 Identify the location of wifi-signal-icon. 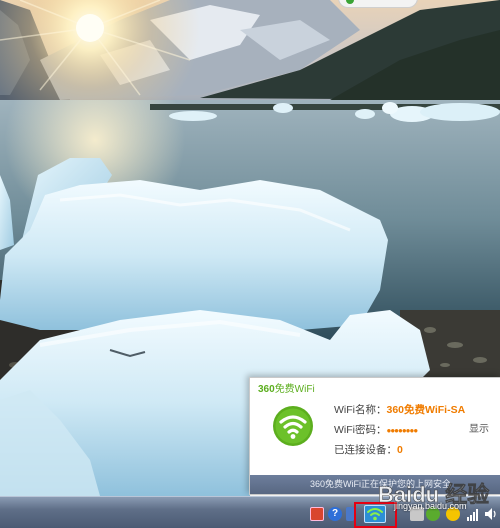
(293, 426).